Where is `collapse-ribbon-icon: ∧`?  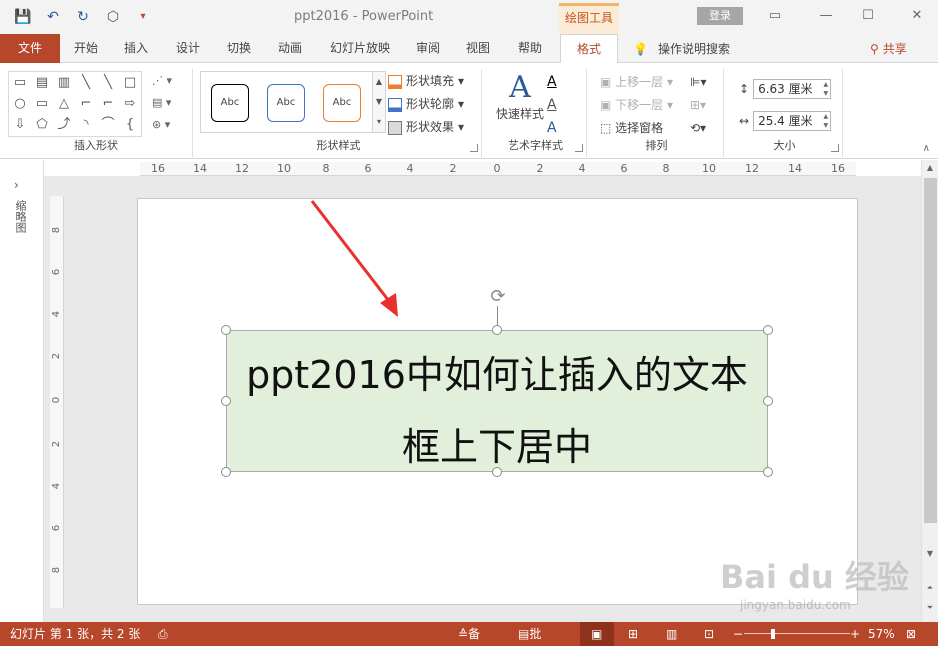
collapse-ribbon-icon: ∧ is located at coordinates (926, 148).